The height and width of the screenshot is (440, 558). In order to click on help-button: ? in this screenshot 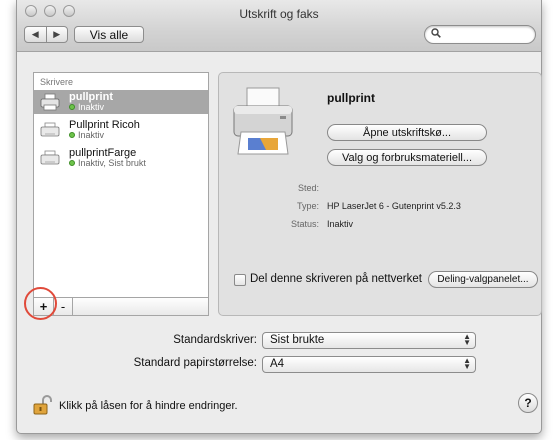, I will do `click(528, 403)`.